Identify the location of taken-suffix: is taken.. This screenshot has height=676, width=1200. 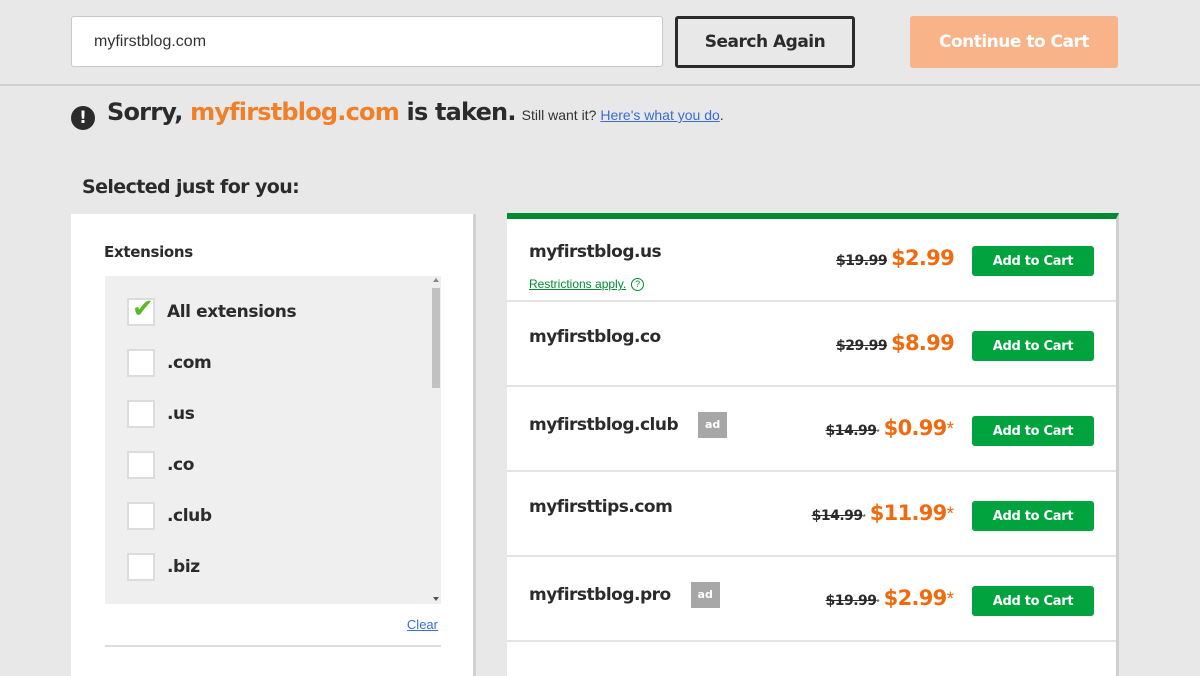
(461, 112).